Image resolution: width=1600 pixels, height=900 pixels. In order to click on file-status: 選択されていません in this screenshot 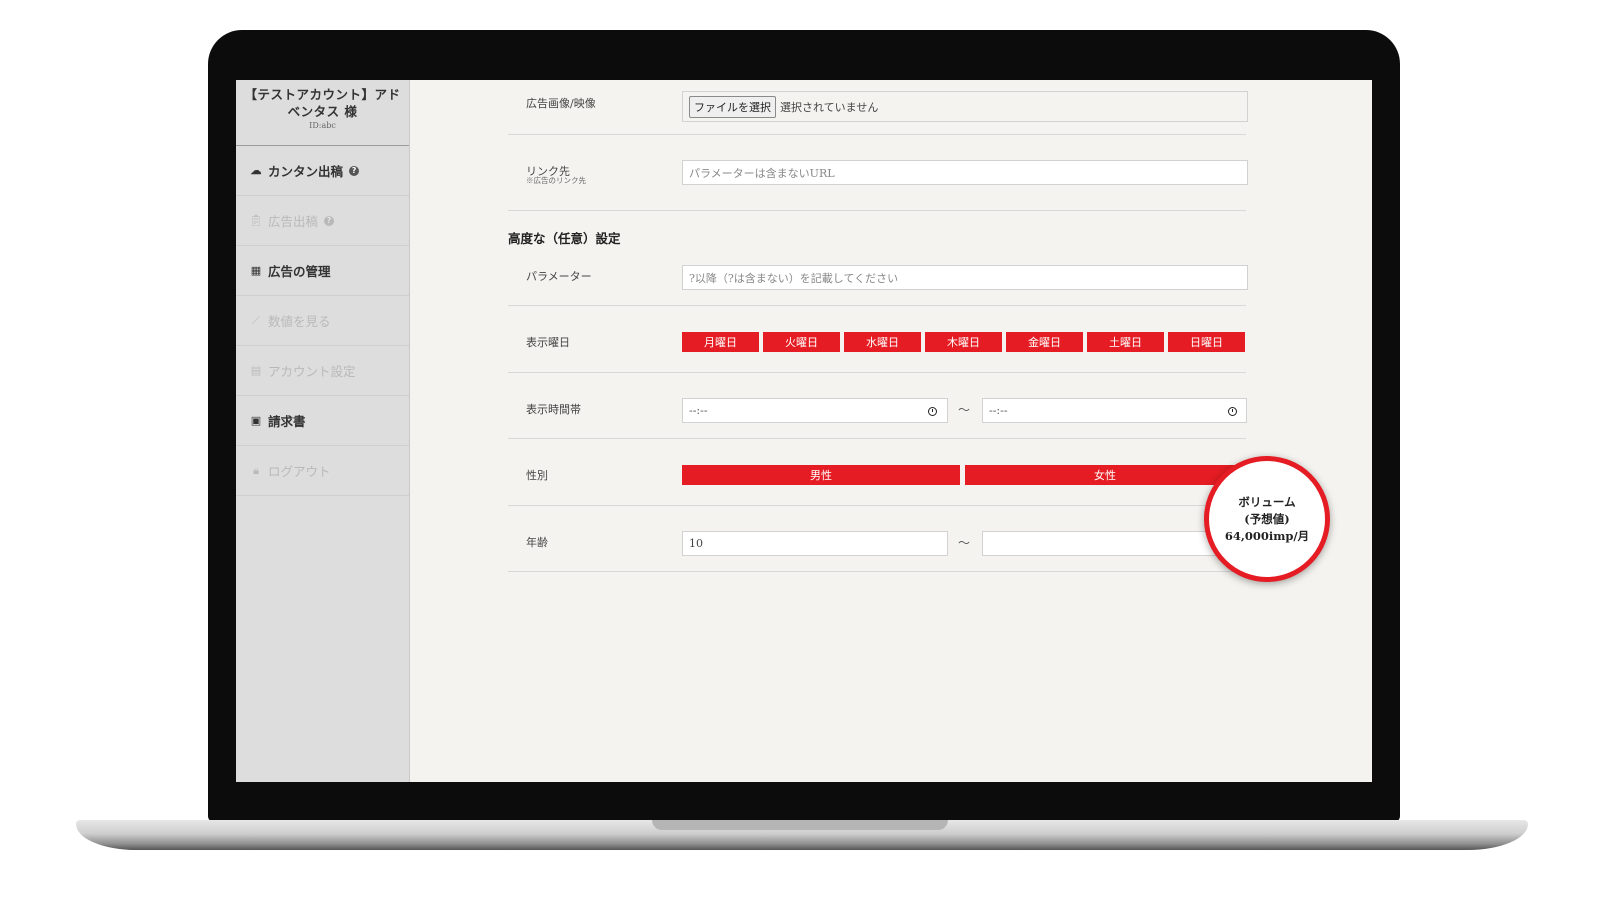, I will do `click(829, 107)`.